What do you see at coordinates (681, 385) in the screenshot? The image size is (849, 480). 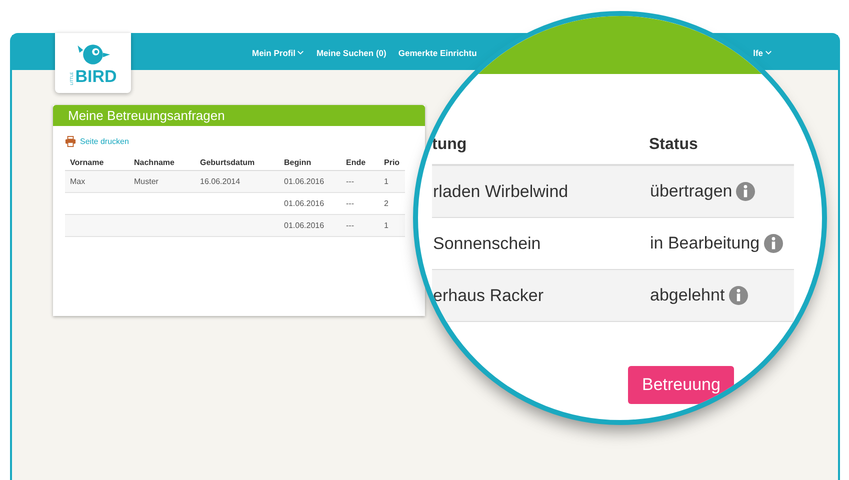 I see `request-button: Betreuung` at bounding box center [681, 385].